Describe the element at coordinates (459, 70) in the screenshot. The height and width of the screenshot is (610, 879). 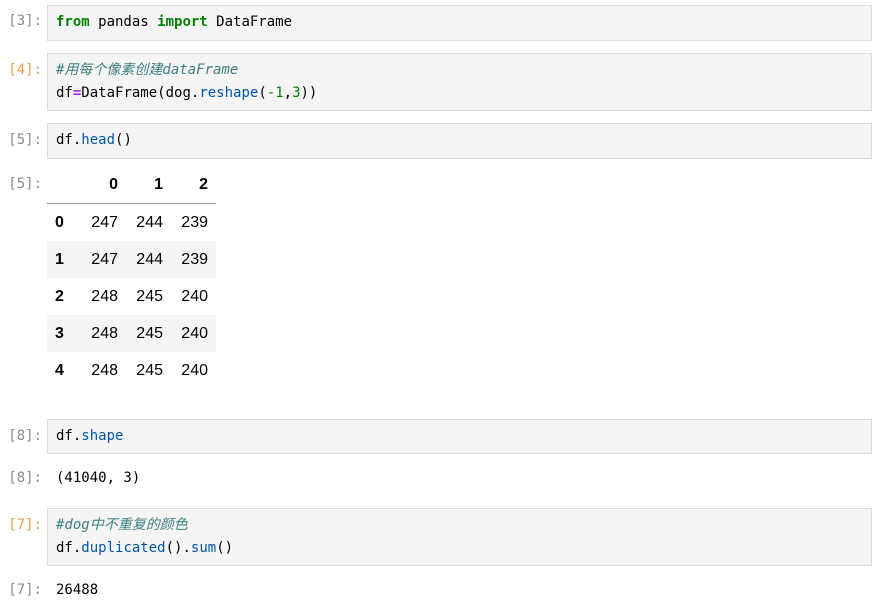
I see `code-line: #用每个像素创建dataFrame` at that location.